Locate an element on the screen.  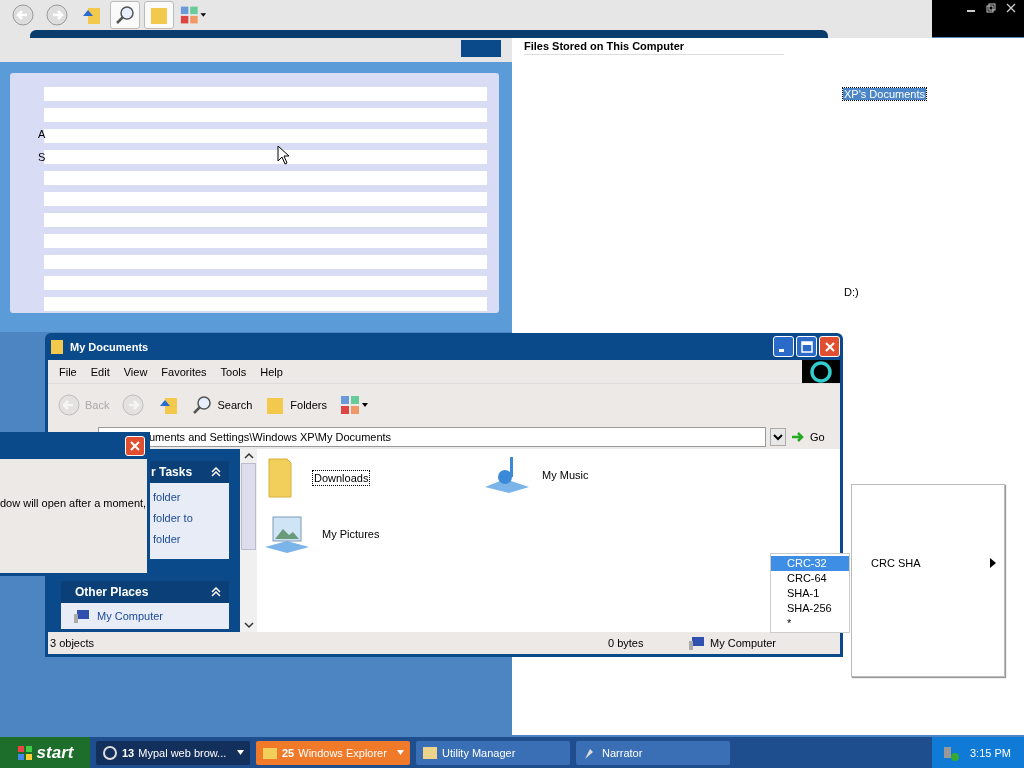
submenu-item: CRC SHA is located at coordinates (928, 562).